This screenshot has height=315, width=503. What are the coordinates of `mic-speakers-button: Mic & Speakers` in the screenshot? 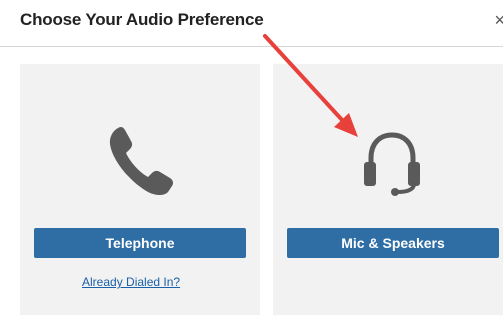 It's located at (393, 243).